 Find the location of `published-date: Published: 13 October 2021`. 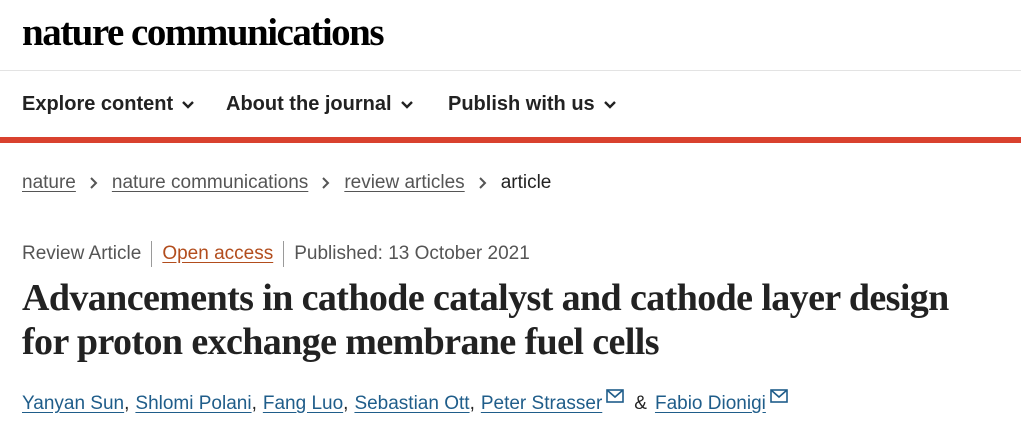

published-date: Published: 13 October 2021 is located at coordinates (412, 253).